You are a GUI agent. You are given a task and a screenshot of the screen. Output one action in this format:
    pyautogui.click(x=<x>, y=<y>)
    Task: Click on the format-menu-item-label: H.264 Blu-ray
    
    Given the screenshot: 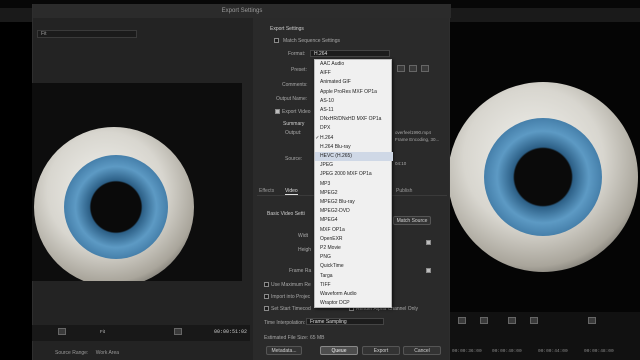 What is the action you would take?
    pyautogui.click(x=335, y=146)
    